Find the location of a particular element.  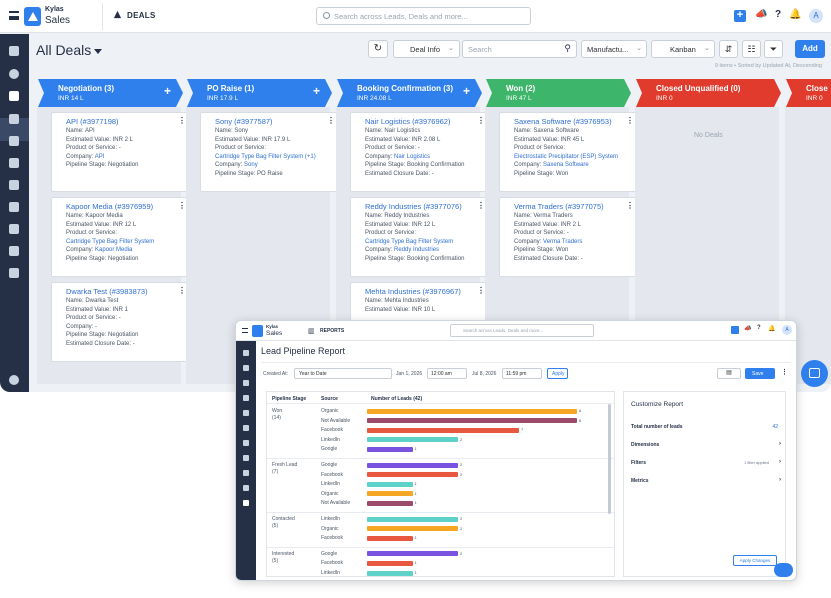

deal-title-link: Dwarka Test (#3983873) is located at coordinates (107, 291).